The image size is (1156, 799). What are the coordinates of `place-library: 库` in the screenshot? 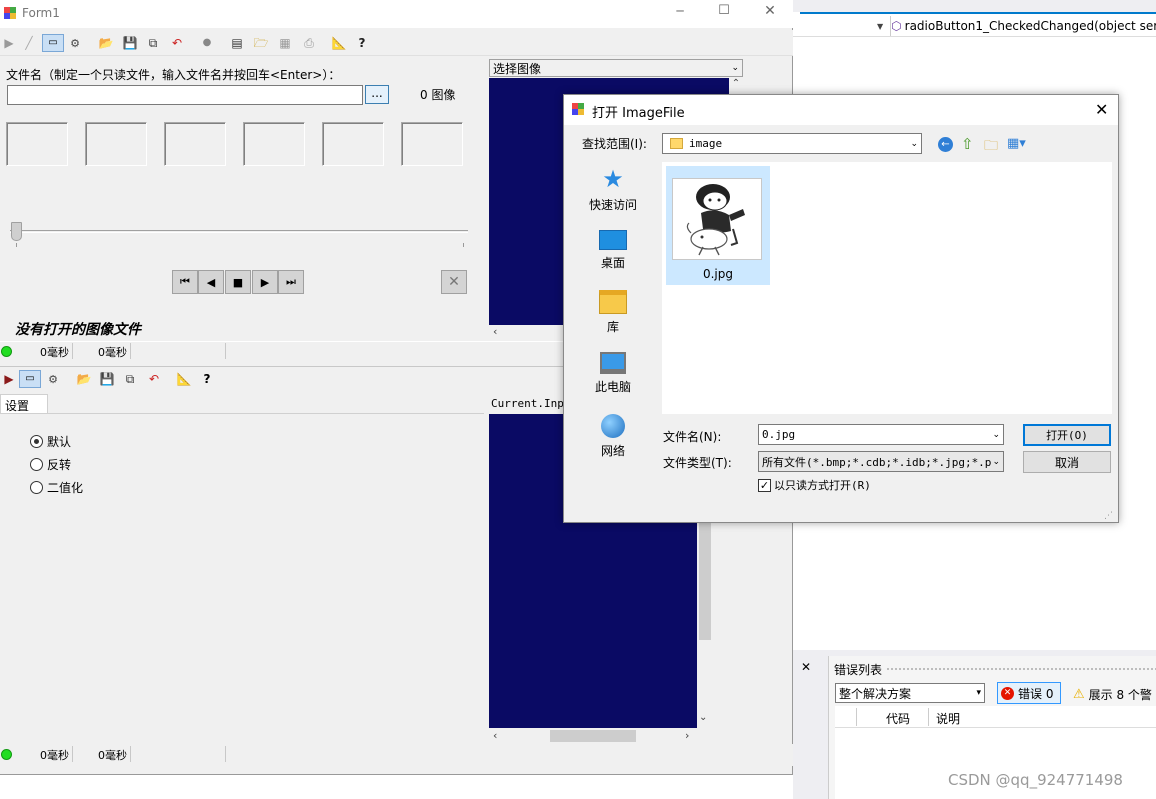 It's located at (613, 312).